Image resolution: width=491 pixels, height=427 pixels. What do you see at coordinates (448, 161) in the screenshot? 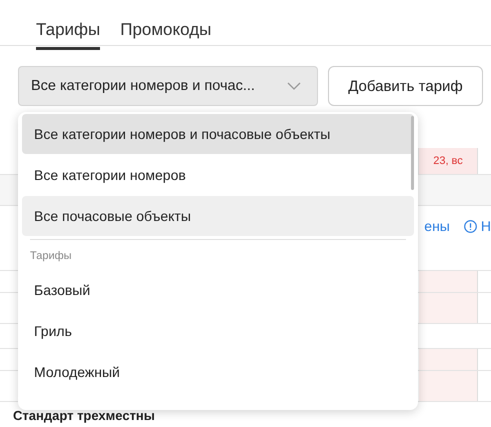
I see `day-header: 23, вс` at bounding box center [448, 161].